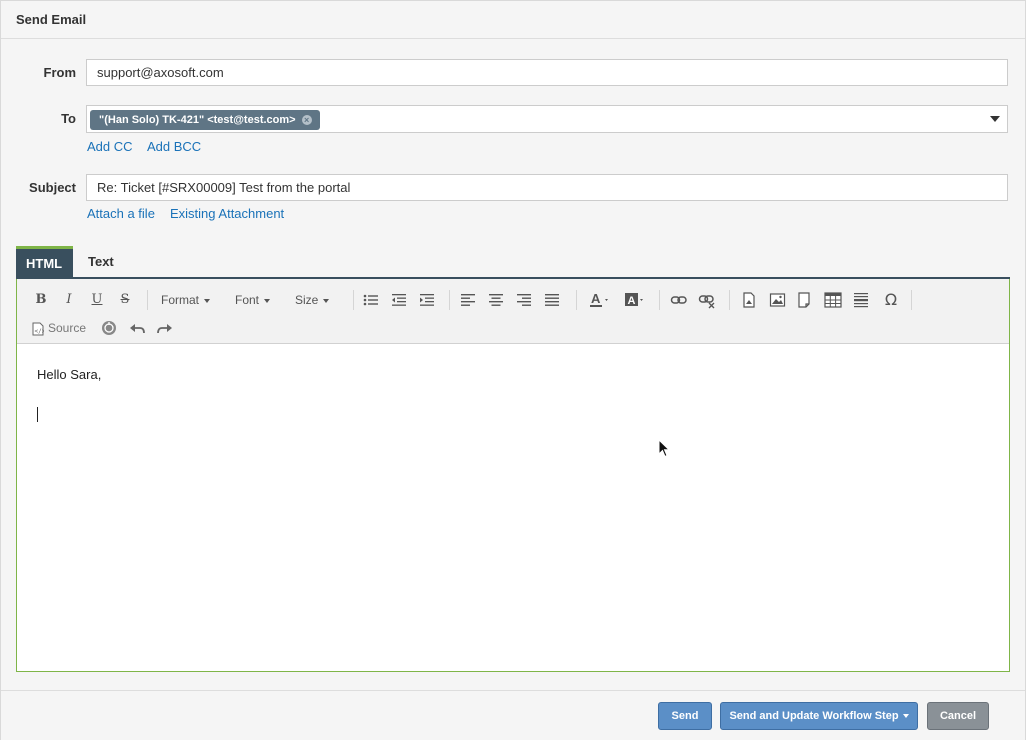 This screenshot has width=1026, height=740. I want to click on size-dropdown: Size, so click(317, 300).